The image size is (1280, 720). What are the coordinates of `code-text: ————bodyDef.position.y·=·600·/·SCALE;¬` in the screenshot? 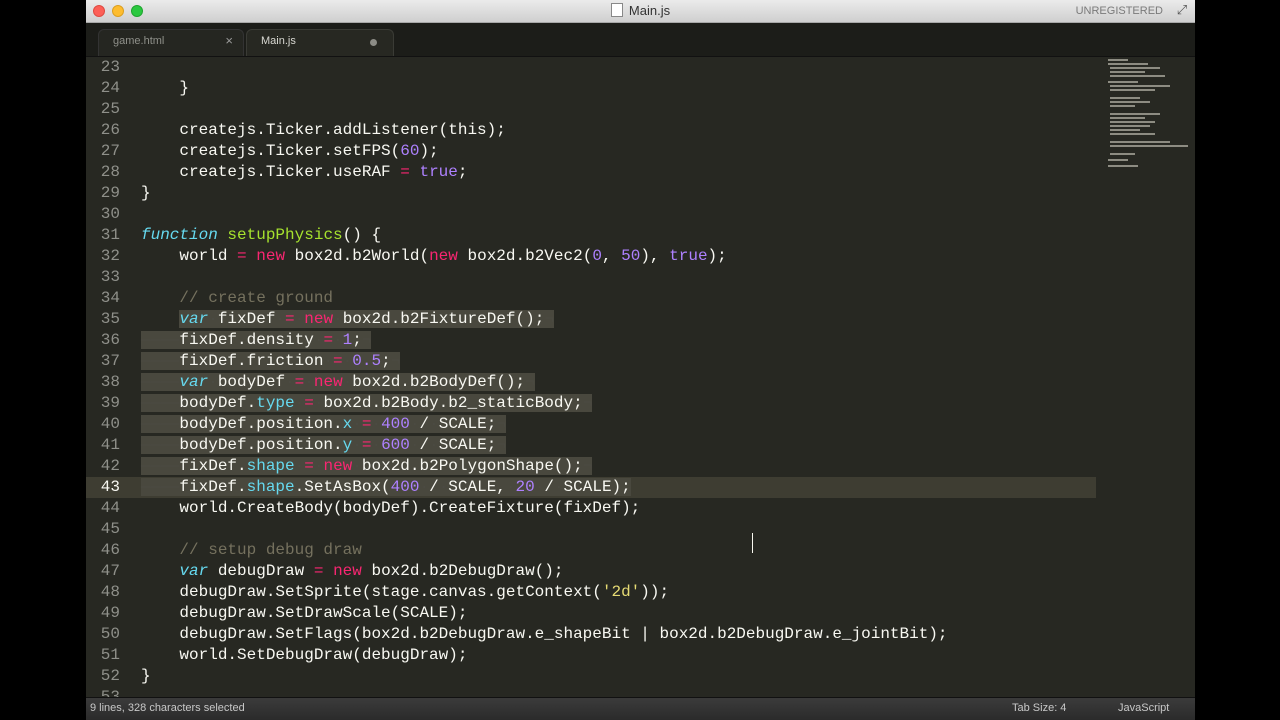 It's located at (323, 445).